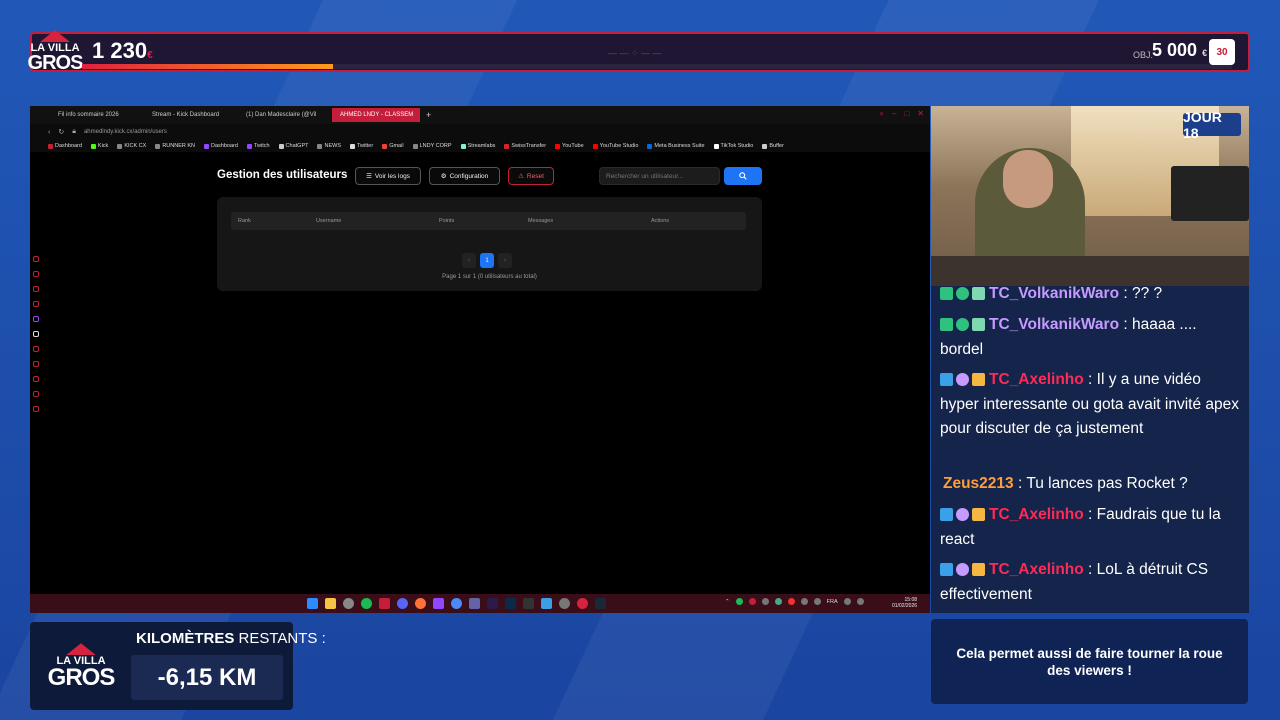 The image size is (1280, 720). What do you see at coordinates (258, 146) in the screenshot?
I see `bookmark-5: Twitch` at bounding box center [258, 146].